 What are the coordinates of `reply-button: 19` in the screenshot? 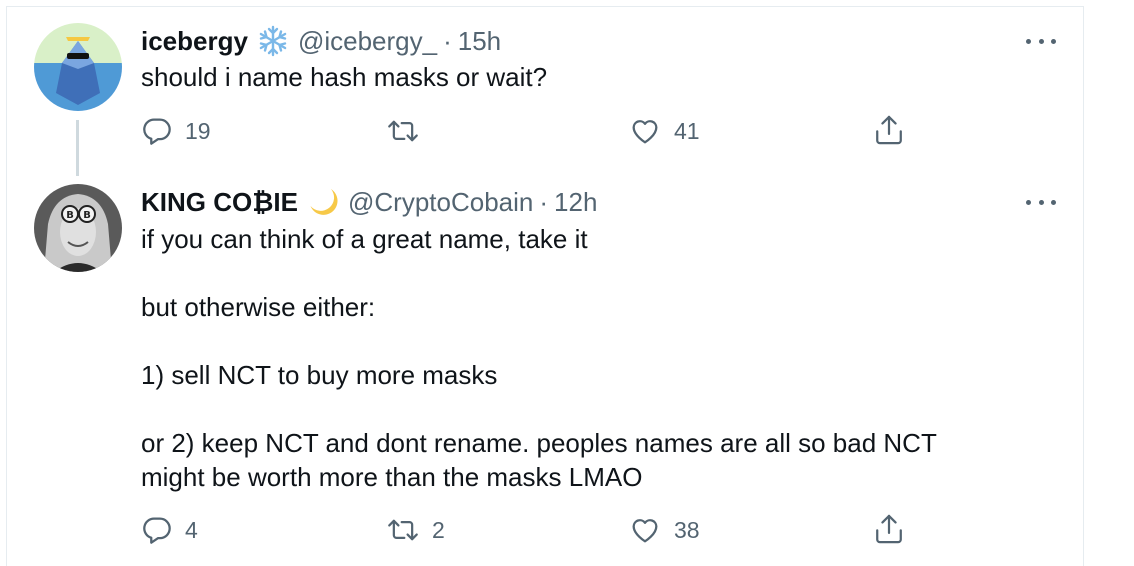 It's located at (176, 131).